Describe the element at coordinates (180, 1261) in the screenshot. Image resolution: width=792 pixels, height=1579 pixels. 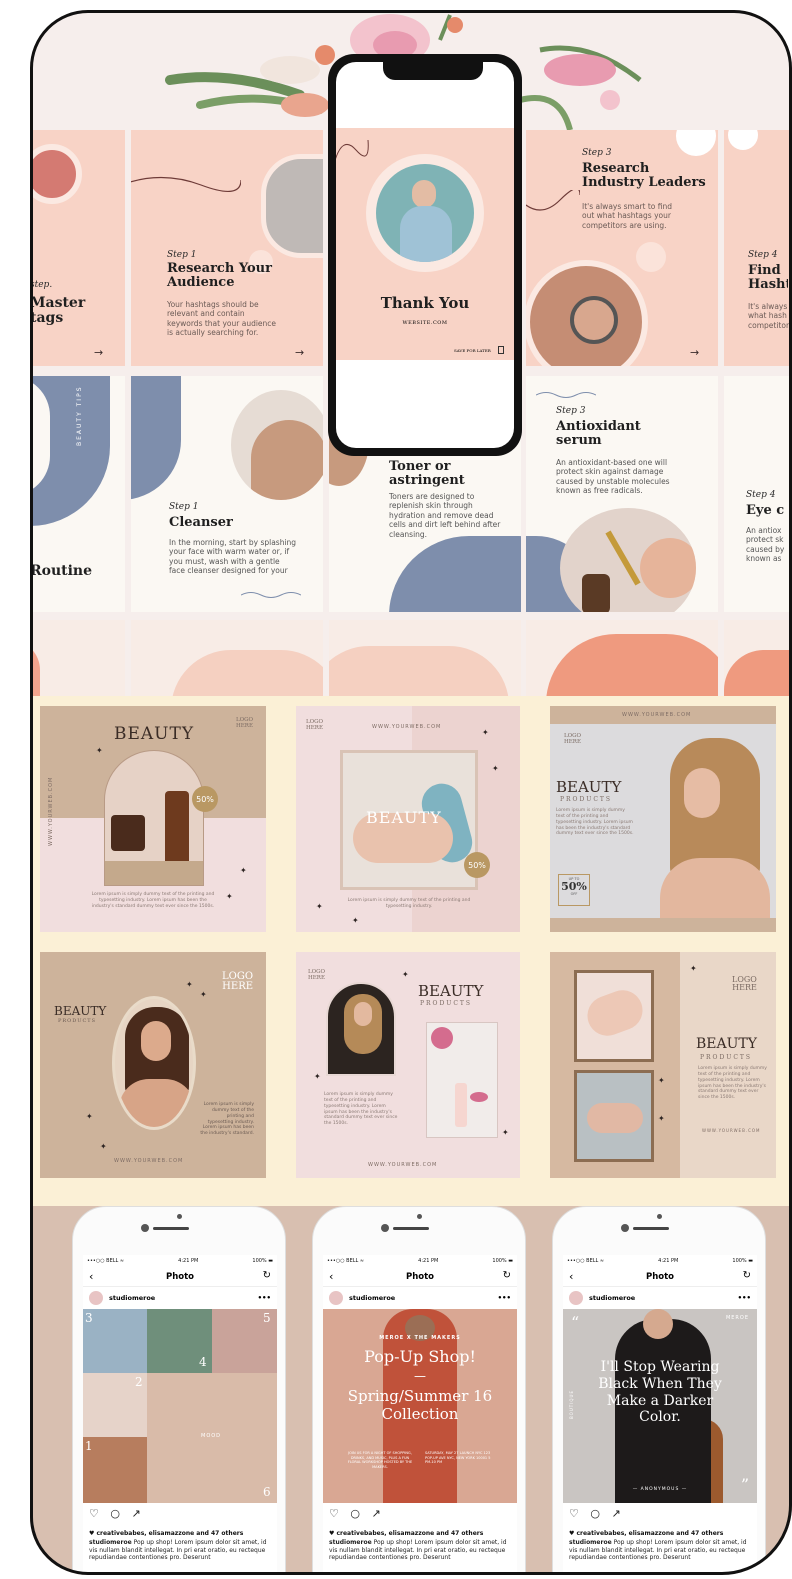
I see `status-bar: •••○○ BELL ≈ 4:21 PM 100% ▬` at that location.